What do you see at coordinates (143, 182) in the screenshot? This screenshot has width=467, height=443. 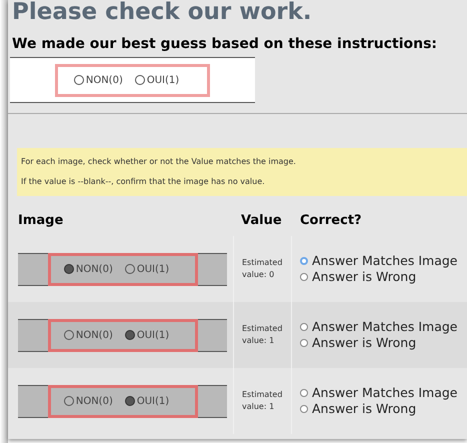 I see `instruction-text: If the value is --blank--, confirm that the image has no value.` at bounding box center [143, 182].